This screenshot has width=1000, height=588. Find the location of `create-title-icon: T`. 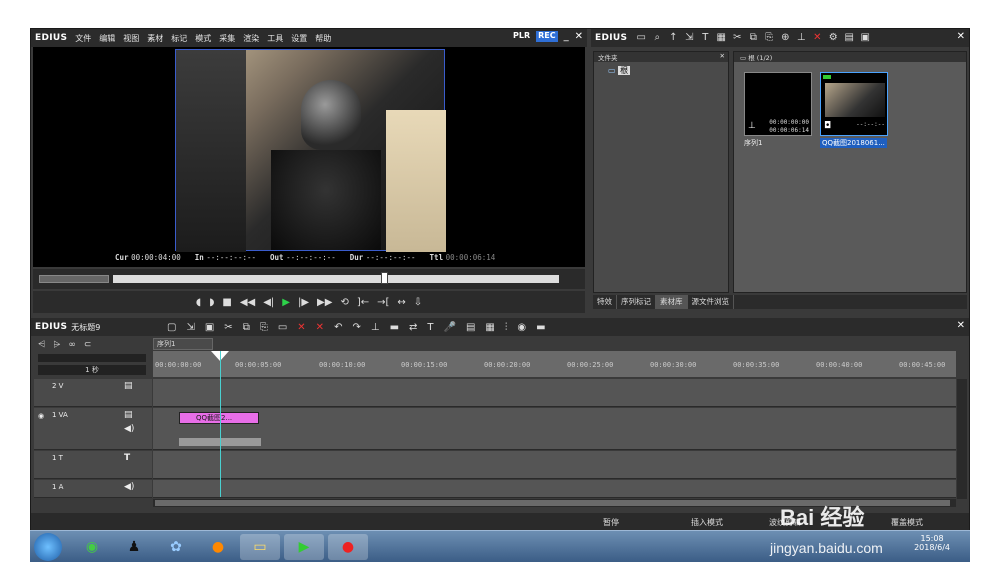

create-title-icon: T is located at coordinates (430, 327).